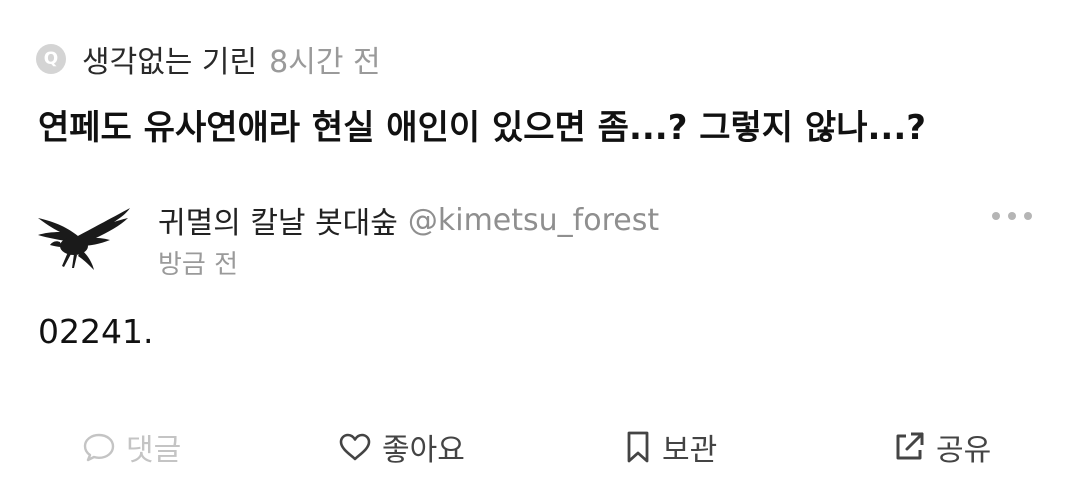 The width and height of the screenshot is (1080, 504). I want to click on question-time: 8시간 전, so click(325, 62).